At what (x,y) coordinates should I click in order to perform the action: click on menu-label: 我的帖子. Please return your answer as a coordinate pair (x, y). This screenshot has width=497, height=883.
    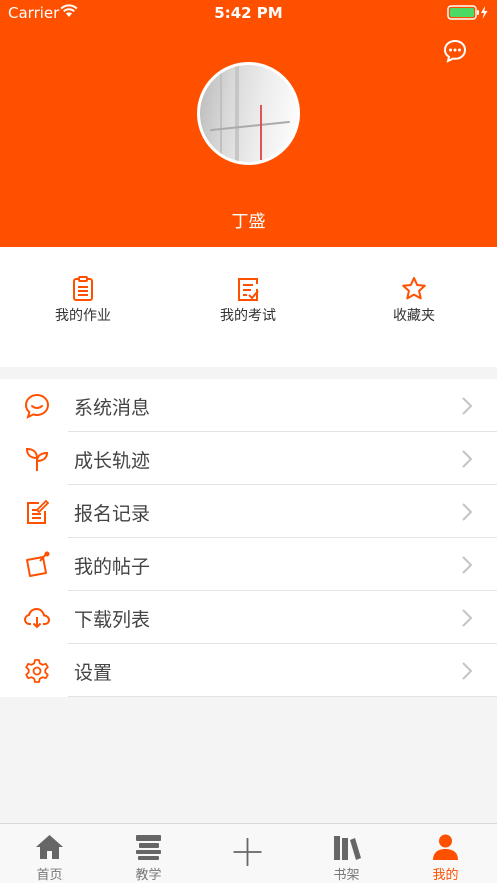
    Looking at the image, I should click on (112, 567).